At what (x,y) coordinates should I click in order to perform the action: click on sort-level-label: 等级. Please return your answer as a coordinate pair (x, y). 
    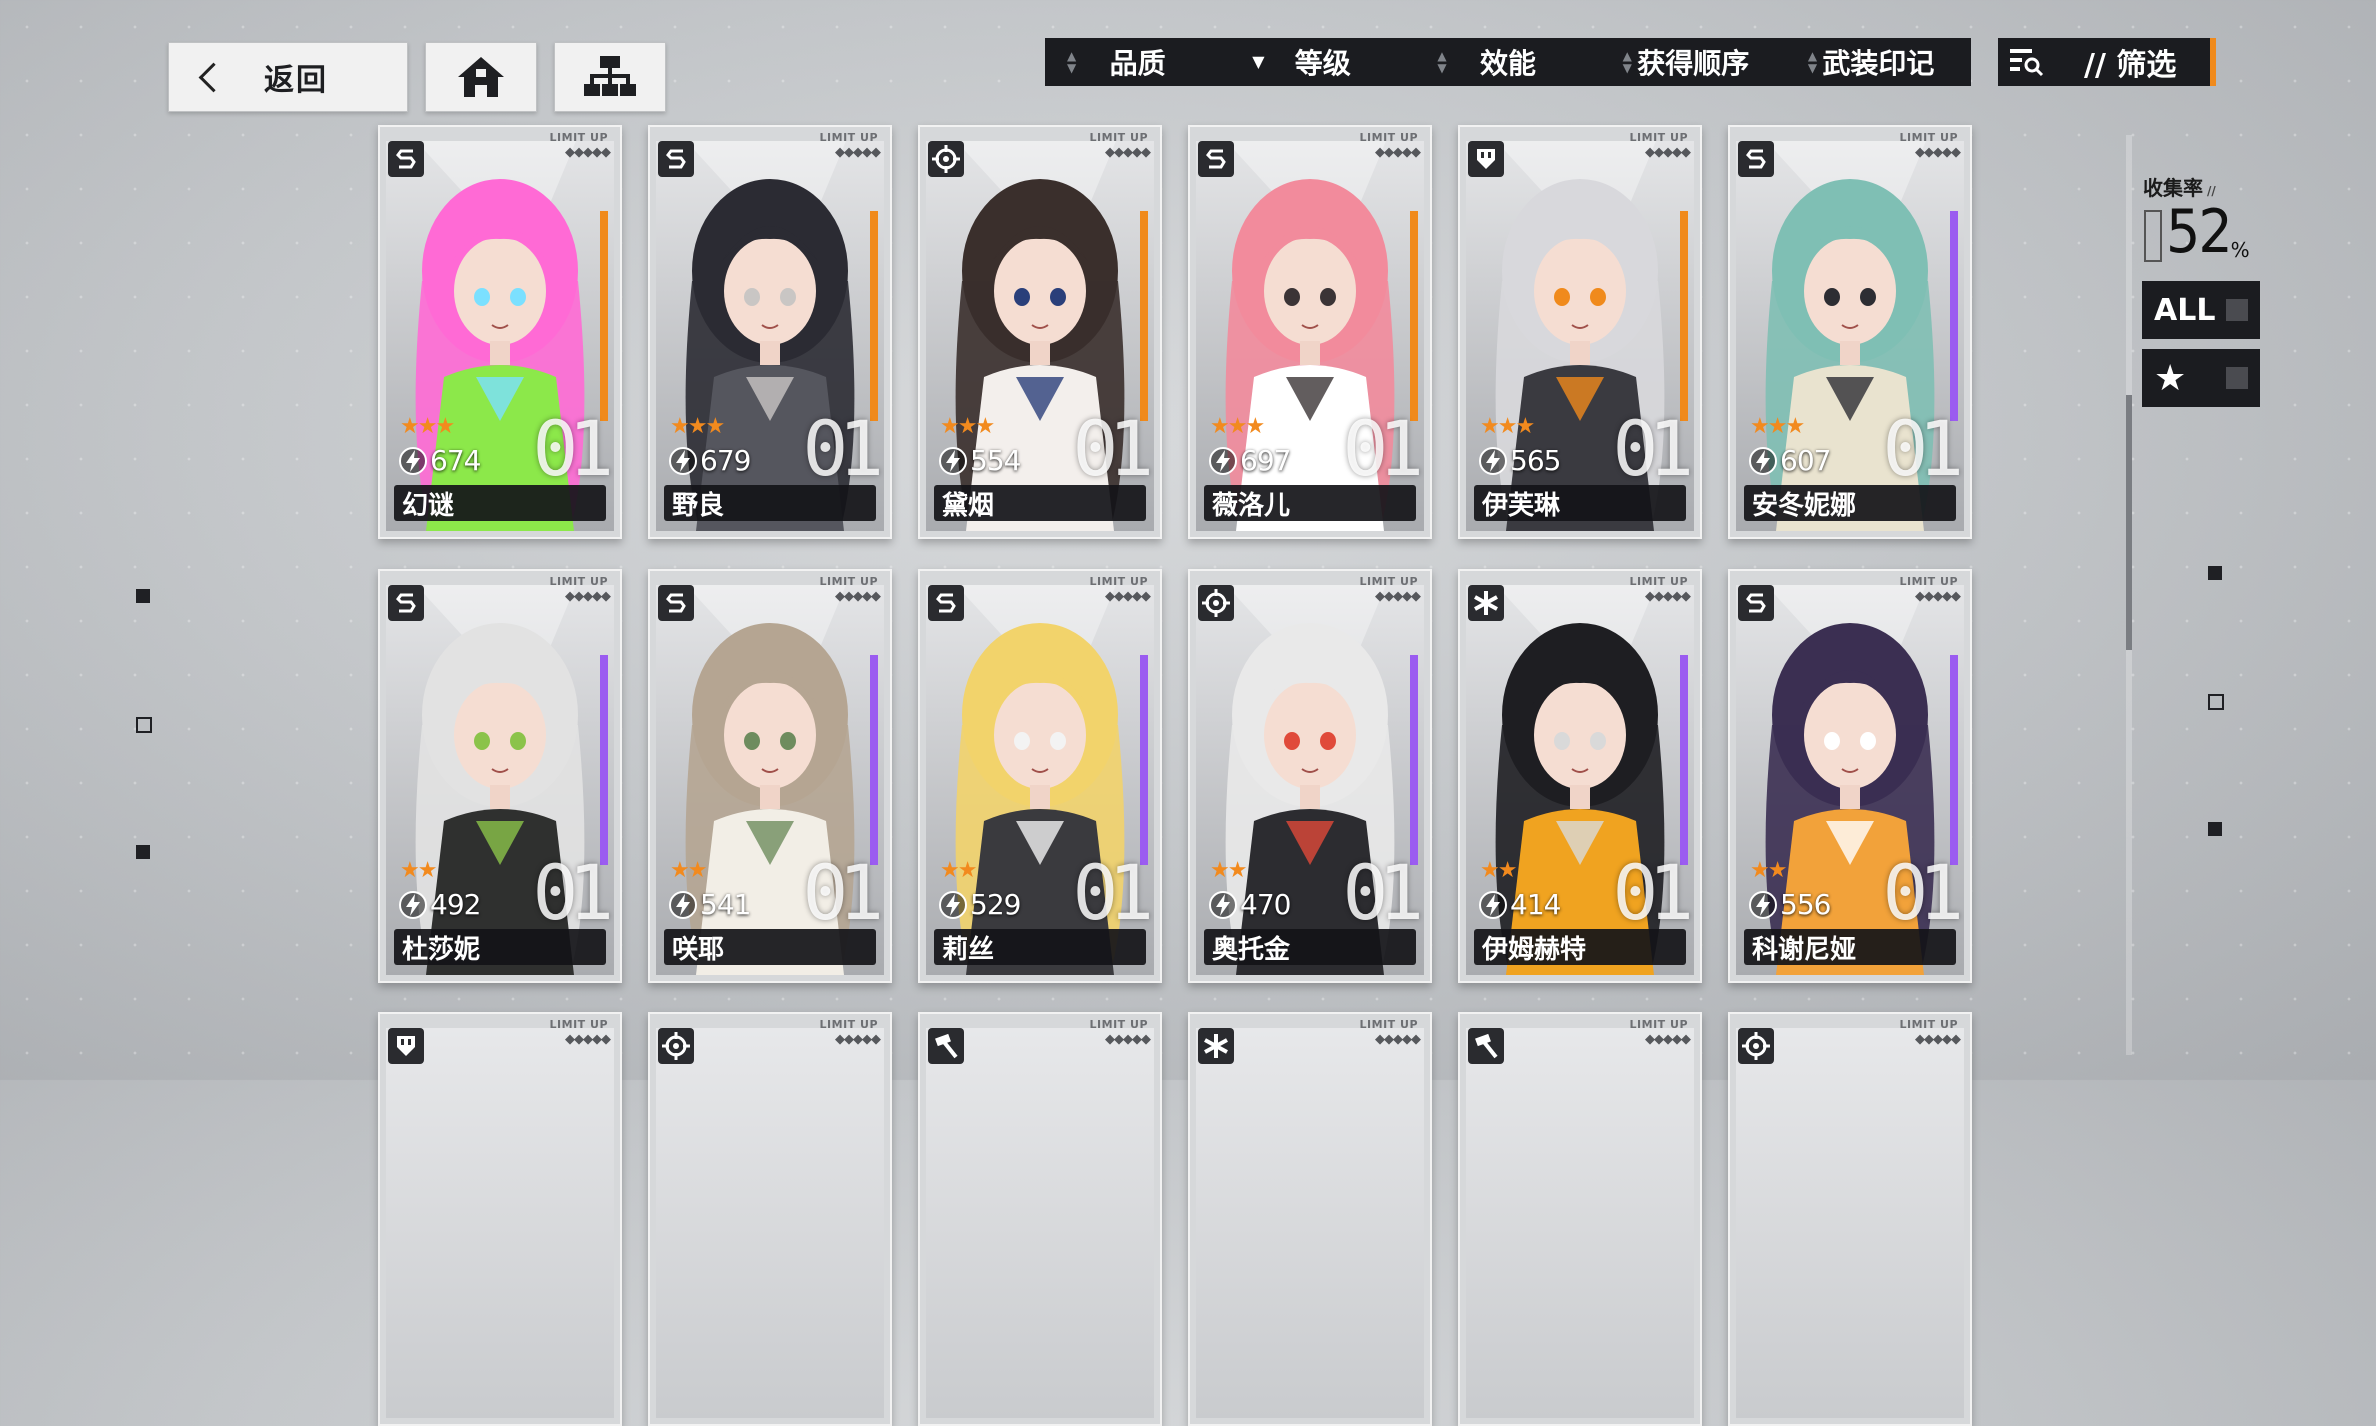
    Looking at the image, I should click on (1322, 63).